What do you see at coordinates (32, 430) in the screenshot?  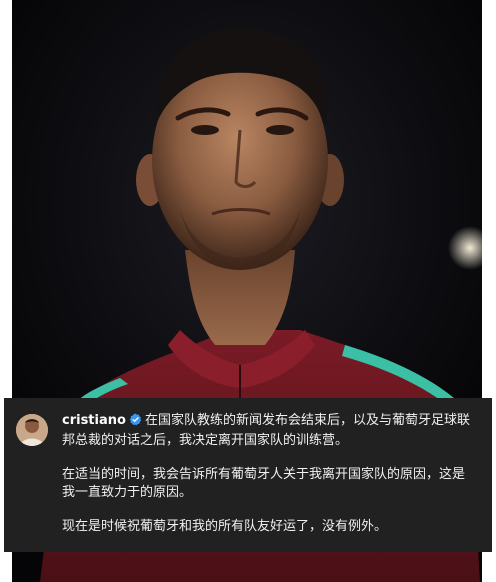 I see `profile-avatar` at bounding box center [32, 430].